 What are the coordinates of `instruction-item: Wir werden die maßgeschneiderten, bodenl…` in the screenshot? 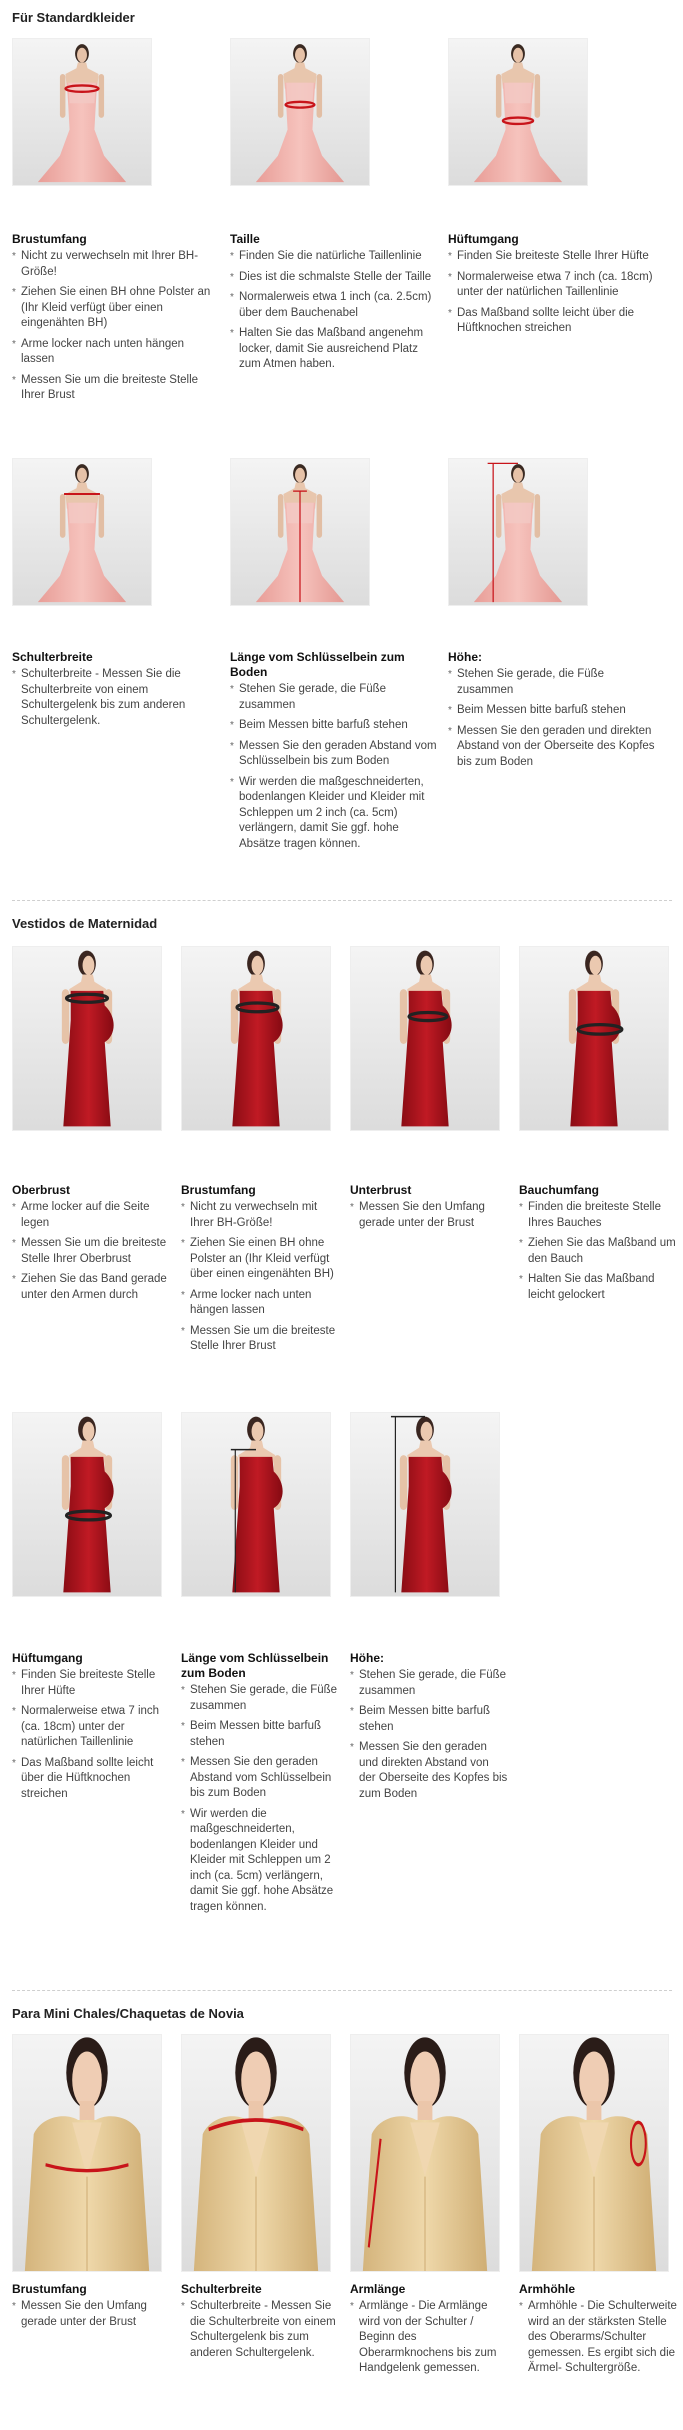 It's located at (336, 814).